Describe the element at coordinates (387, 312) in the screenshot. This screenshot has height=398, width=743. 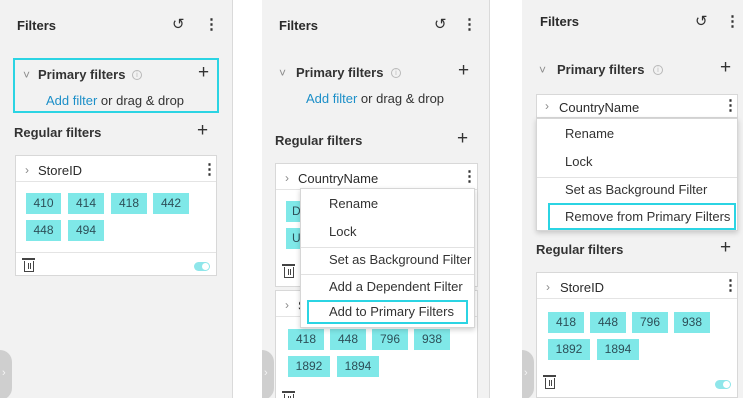
I see `menu-item-add-to-primary: Add to Primary Filters` at that location.